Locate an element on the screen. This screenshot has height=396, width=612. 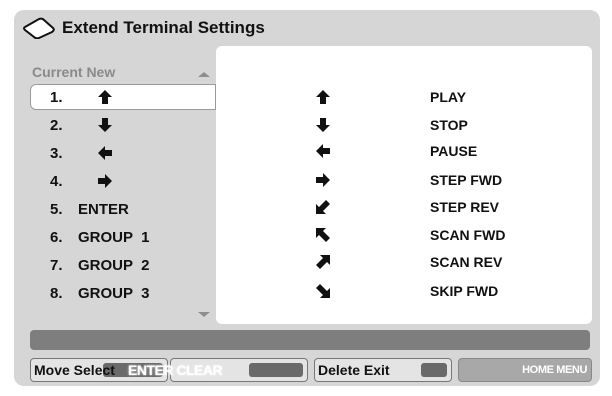
function-row: SKIP FWD is located at coordinates (404, 291).